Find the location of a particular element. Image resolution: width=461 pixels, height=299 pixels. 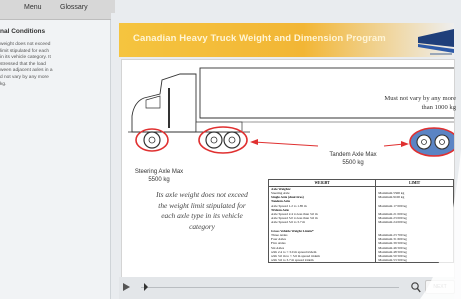

table-header-weight: WEIGHT is located at coordinates (322, 183).